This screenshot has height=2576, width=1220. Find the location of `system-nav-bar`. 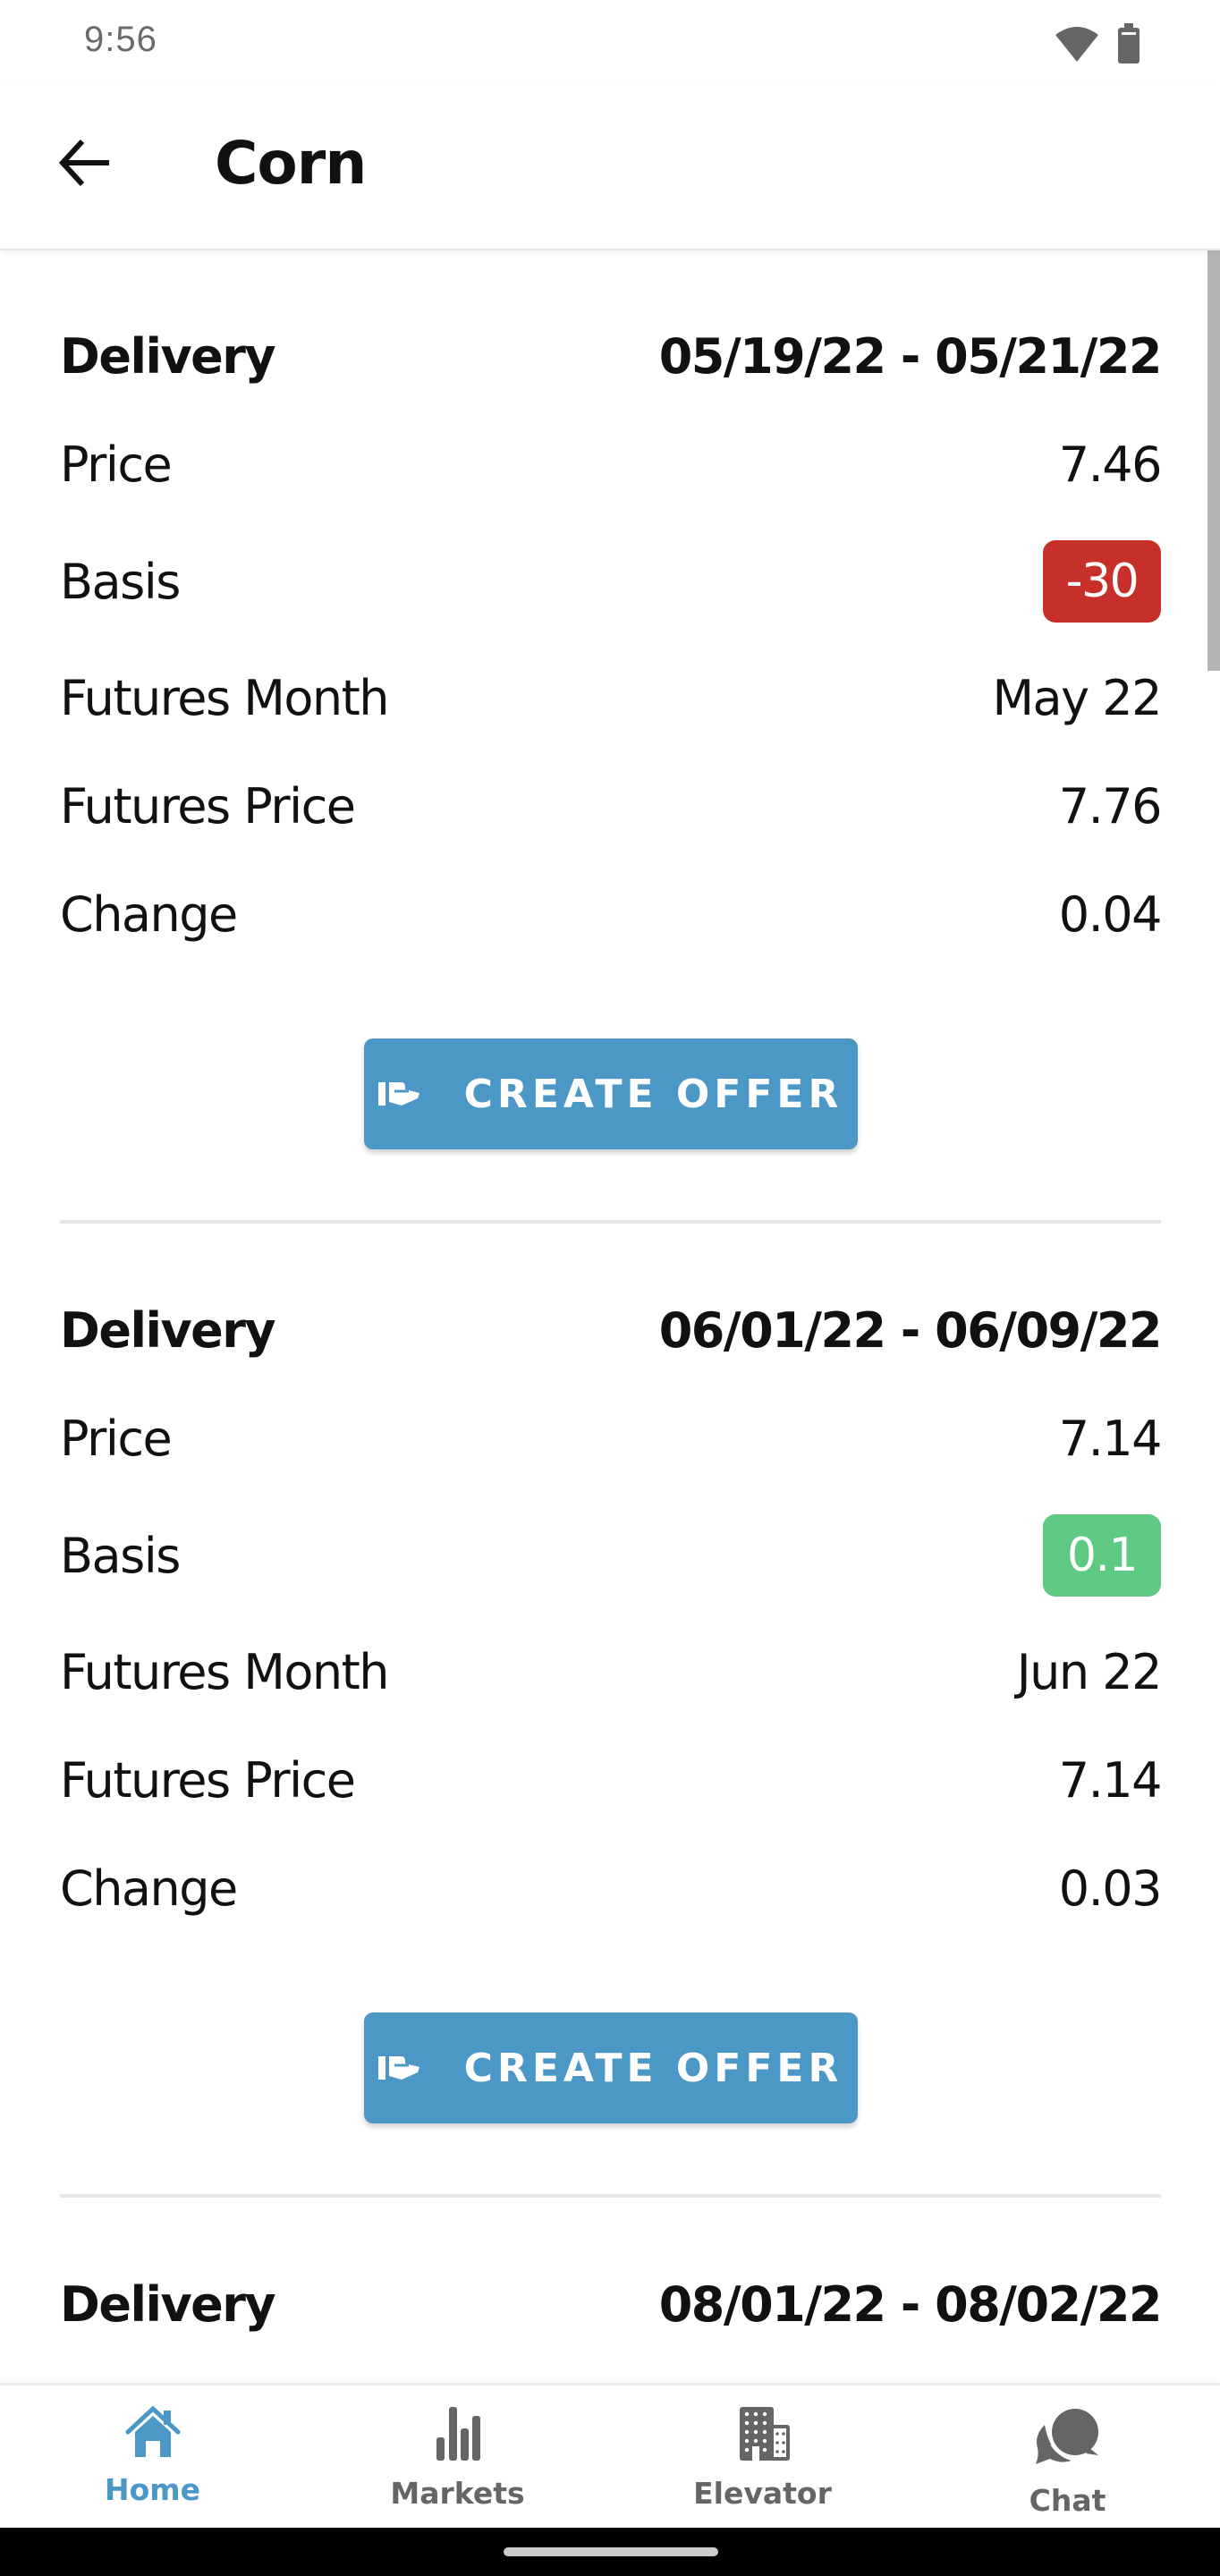

system-nav-bar is located at coordinates (610, 2552).